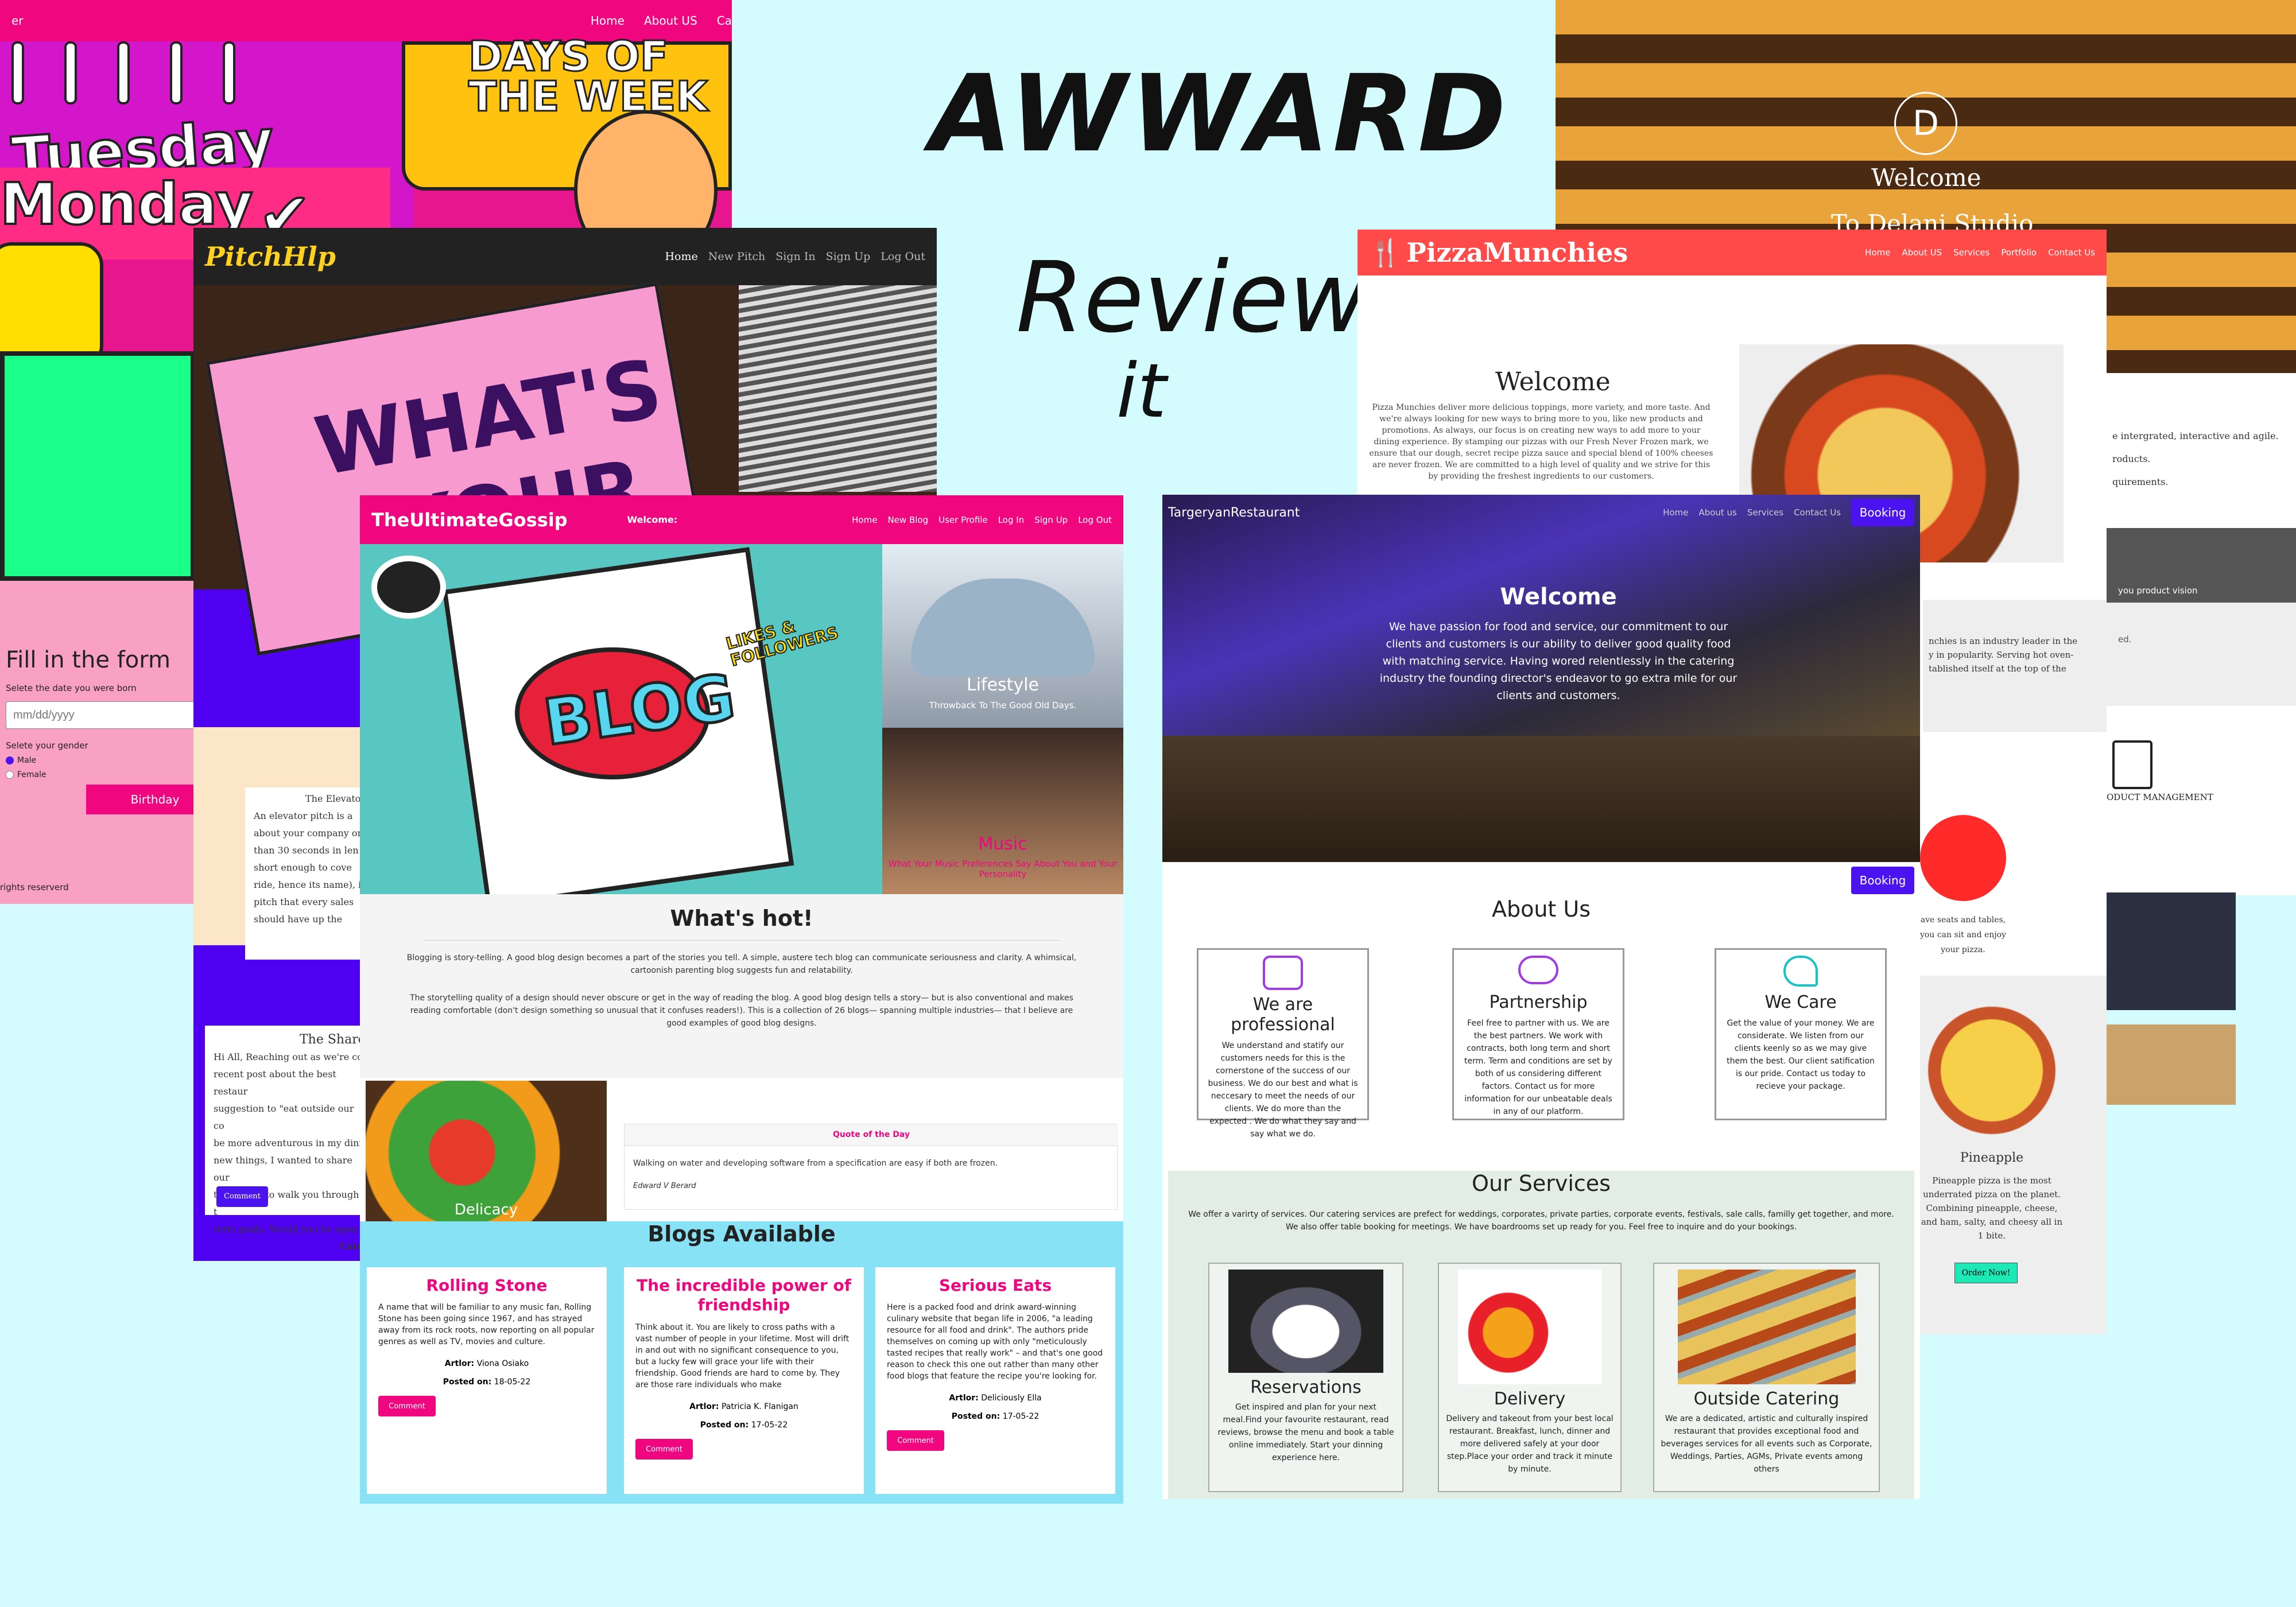 This screenshot has width=2296, height=1607. What do you see at coordinates (10, 760) in the screenshot?
I see `radio-checked-icon` at bounding box center [10, 760].